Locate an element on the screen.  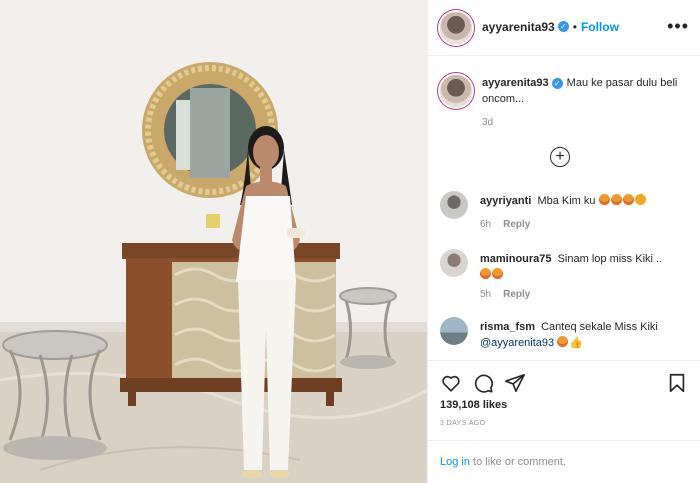
comment-username: ayyriyanti is located at coordinates (505, 201).